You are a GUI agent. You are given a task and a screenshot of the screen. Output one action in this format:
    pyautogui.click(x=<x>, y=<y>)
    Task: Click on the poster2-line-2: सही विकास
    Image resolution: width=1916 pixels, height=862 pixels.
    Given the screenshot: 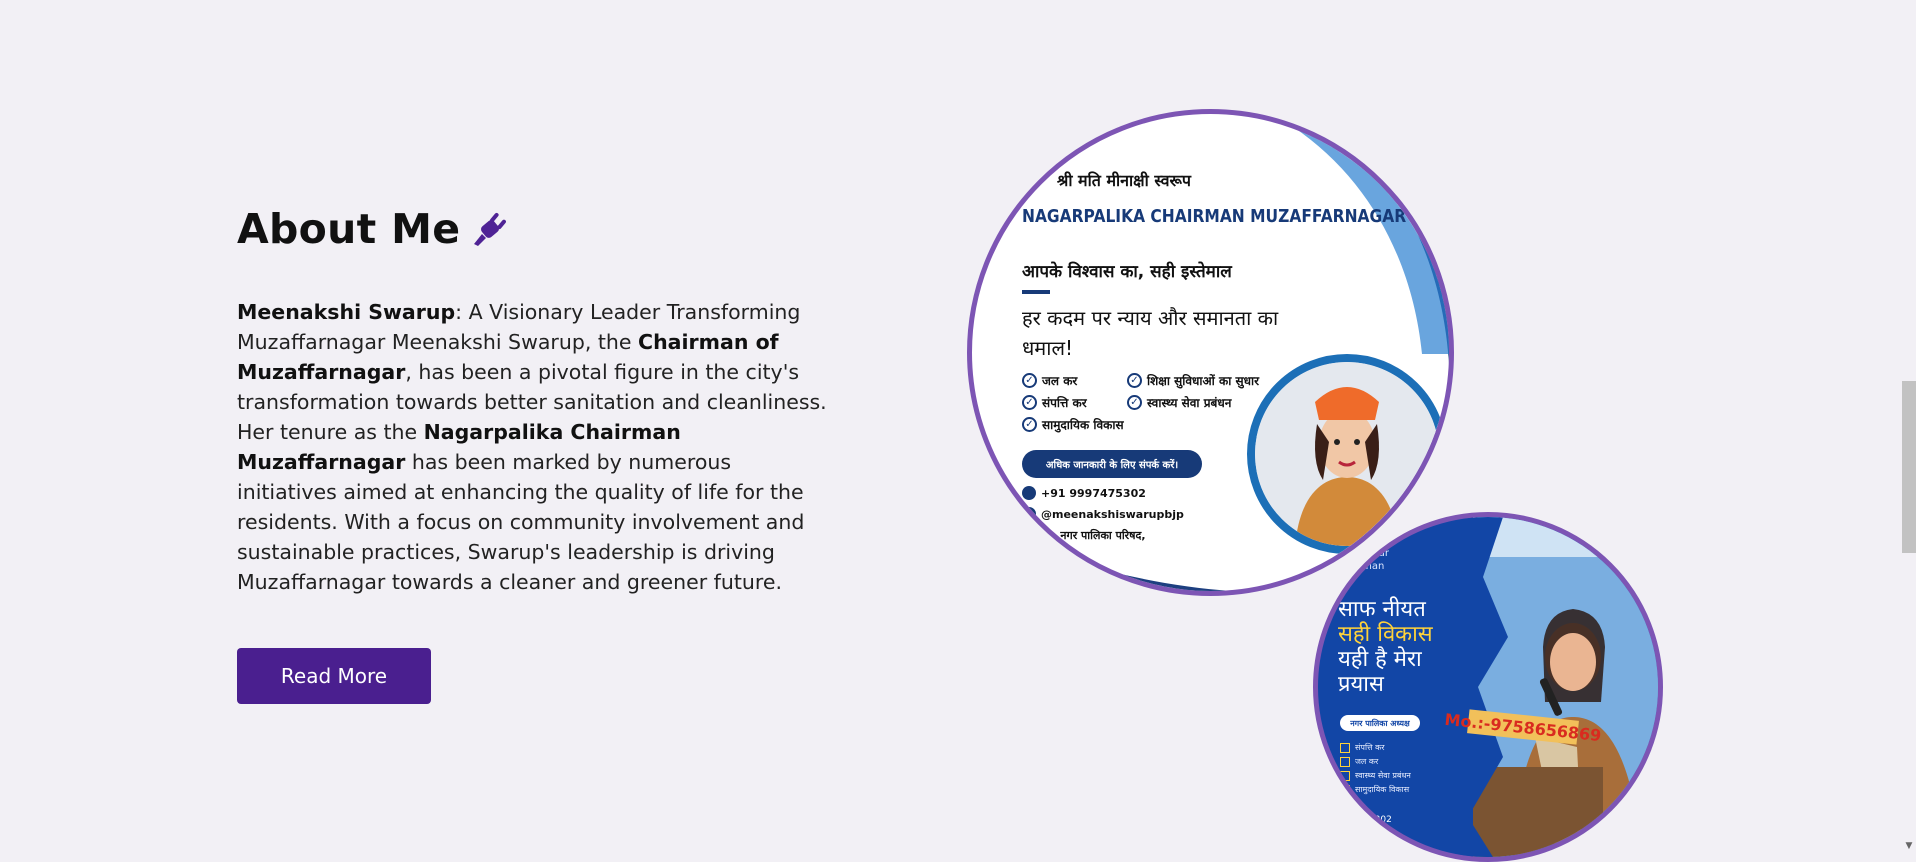 What is the action you would take?
    pyautogui.click(x=1385, y=634)
    